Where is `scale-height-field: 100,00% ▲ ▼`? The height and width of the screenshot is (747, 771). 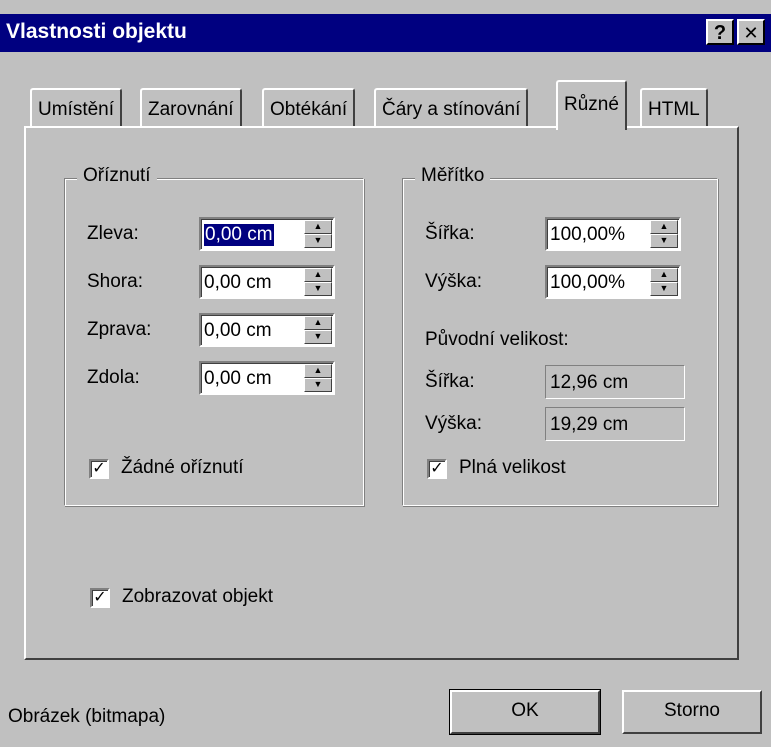 scale-height-field: 100,00% ▲ ▼ is located at coordinates (613, 282).